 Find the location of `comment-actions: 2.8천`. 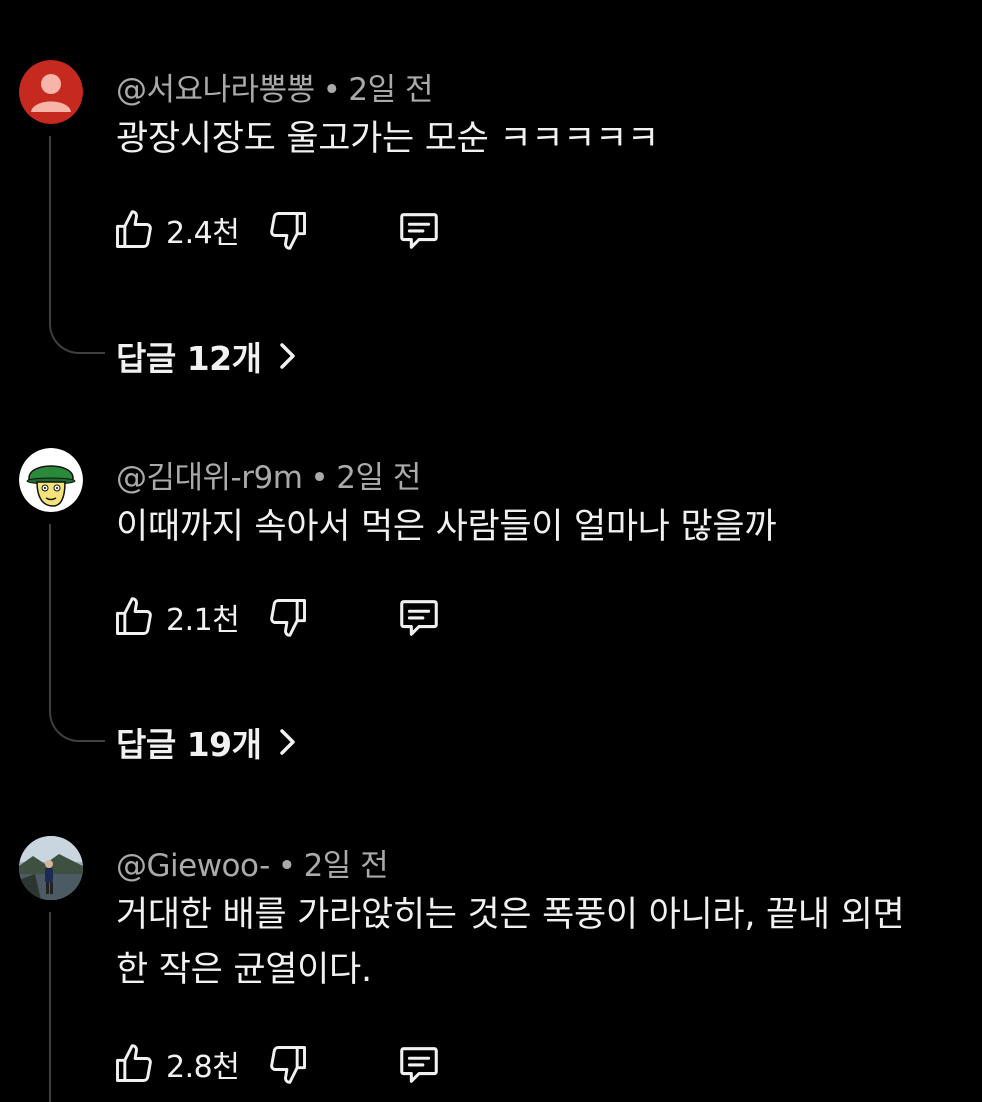

comment-actions: 2.8천 is located at coordinates (312, 1064).